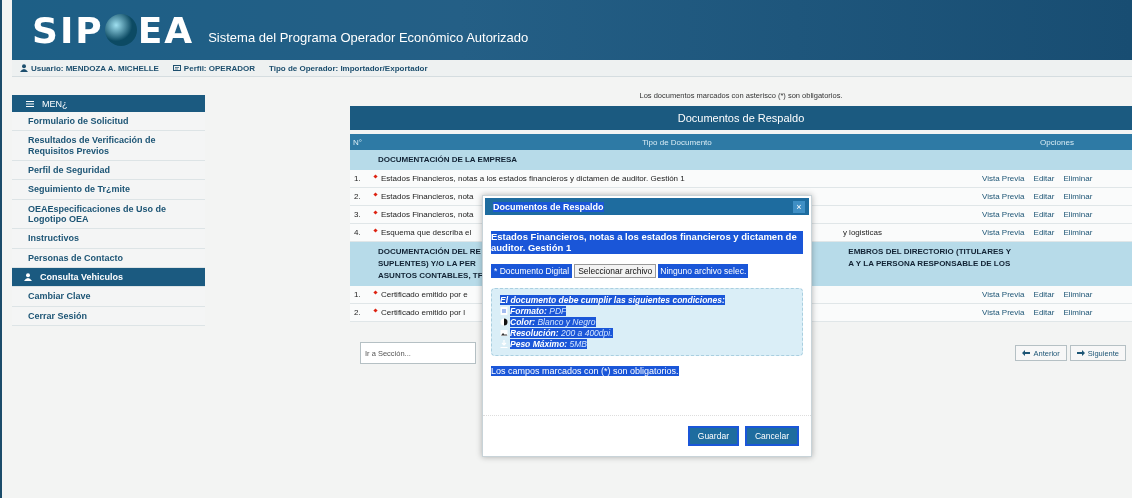 This screenshot has width=1132, height=498. What do you see at coordinates (929, 264) in the screenshot?
I see `section-title: A Y LA PERSONA RESPONSABLE DE LOS` at bounding box center [929, 264].